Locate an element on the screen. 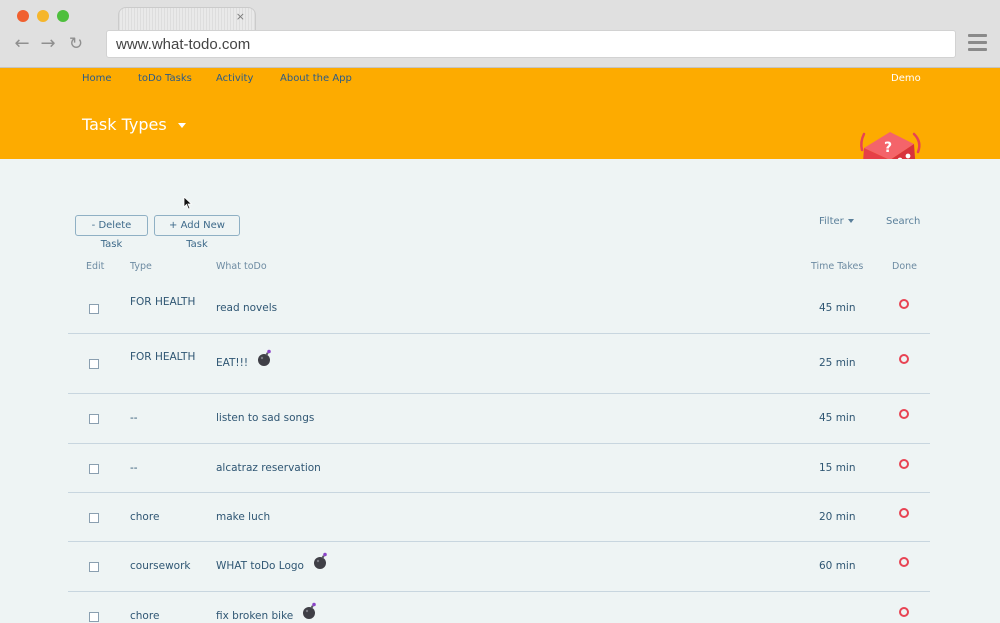  table-row: -- listen to sad songs 45 min is located at coordinates (499, 419).